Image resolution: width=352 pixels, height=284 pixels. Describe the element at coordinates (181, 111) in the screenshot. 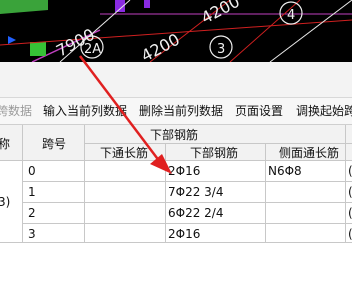

I see `delete-current-column-button: 删除当前列数据` at that location.